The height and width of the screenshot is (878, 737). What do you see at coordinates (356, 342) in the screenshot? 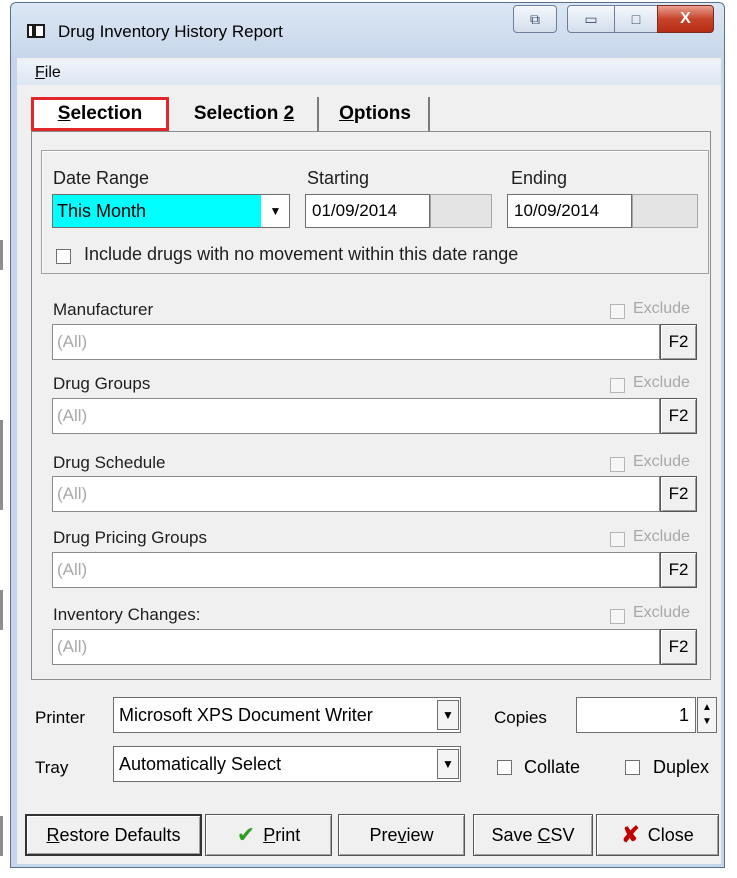
I see `manufacturer-field: (All)` at bounding box center [356, 342].